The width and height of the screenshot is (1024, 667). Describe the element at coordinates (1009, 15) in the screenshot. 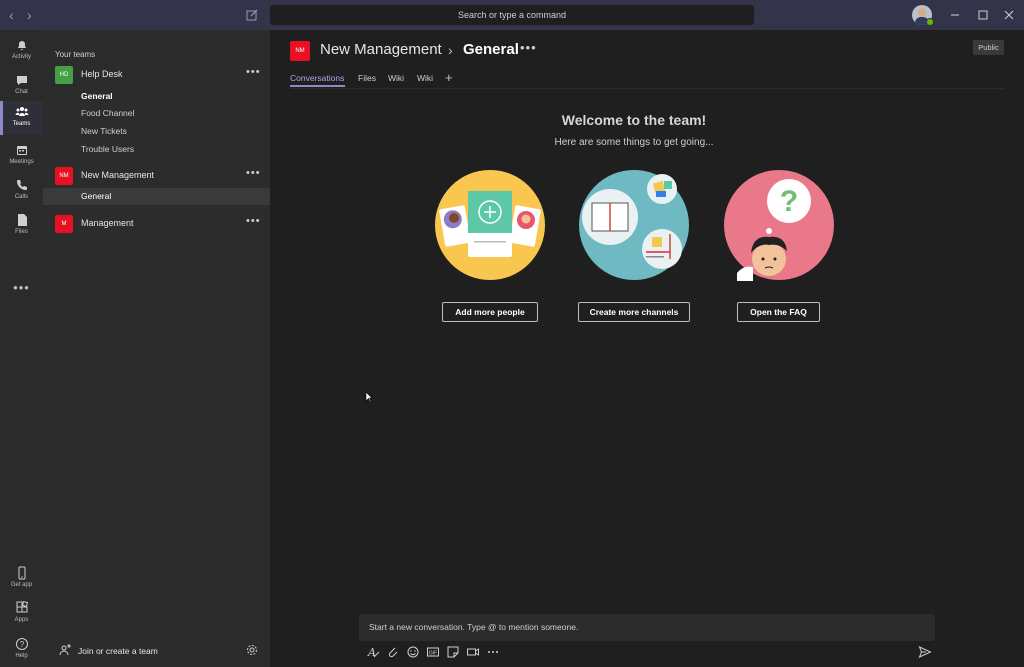

I see `close-icon` at that location.